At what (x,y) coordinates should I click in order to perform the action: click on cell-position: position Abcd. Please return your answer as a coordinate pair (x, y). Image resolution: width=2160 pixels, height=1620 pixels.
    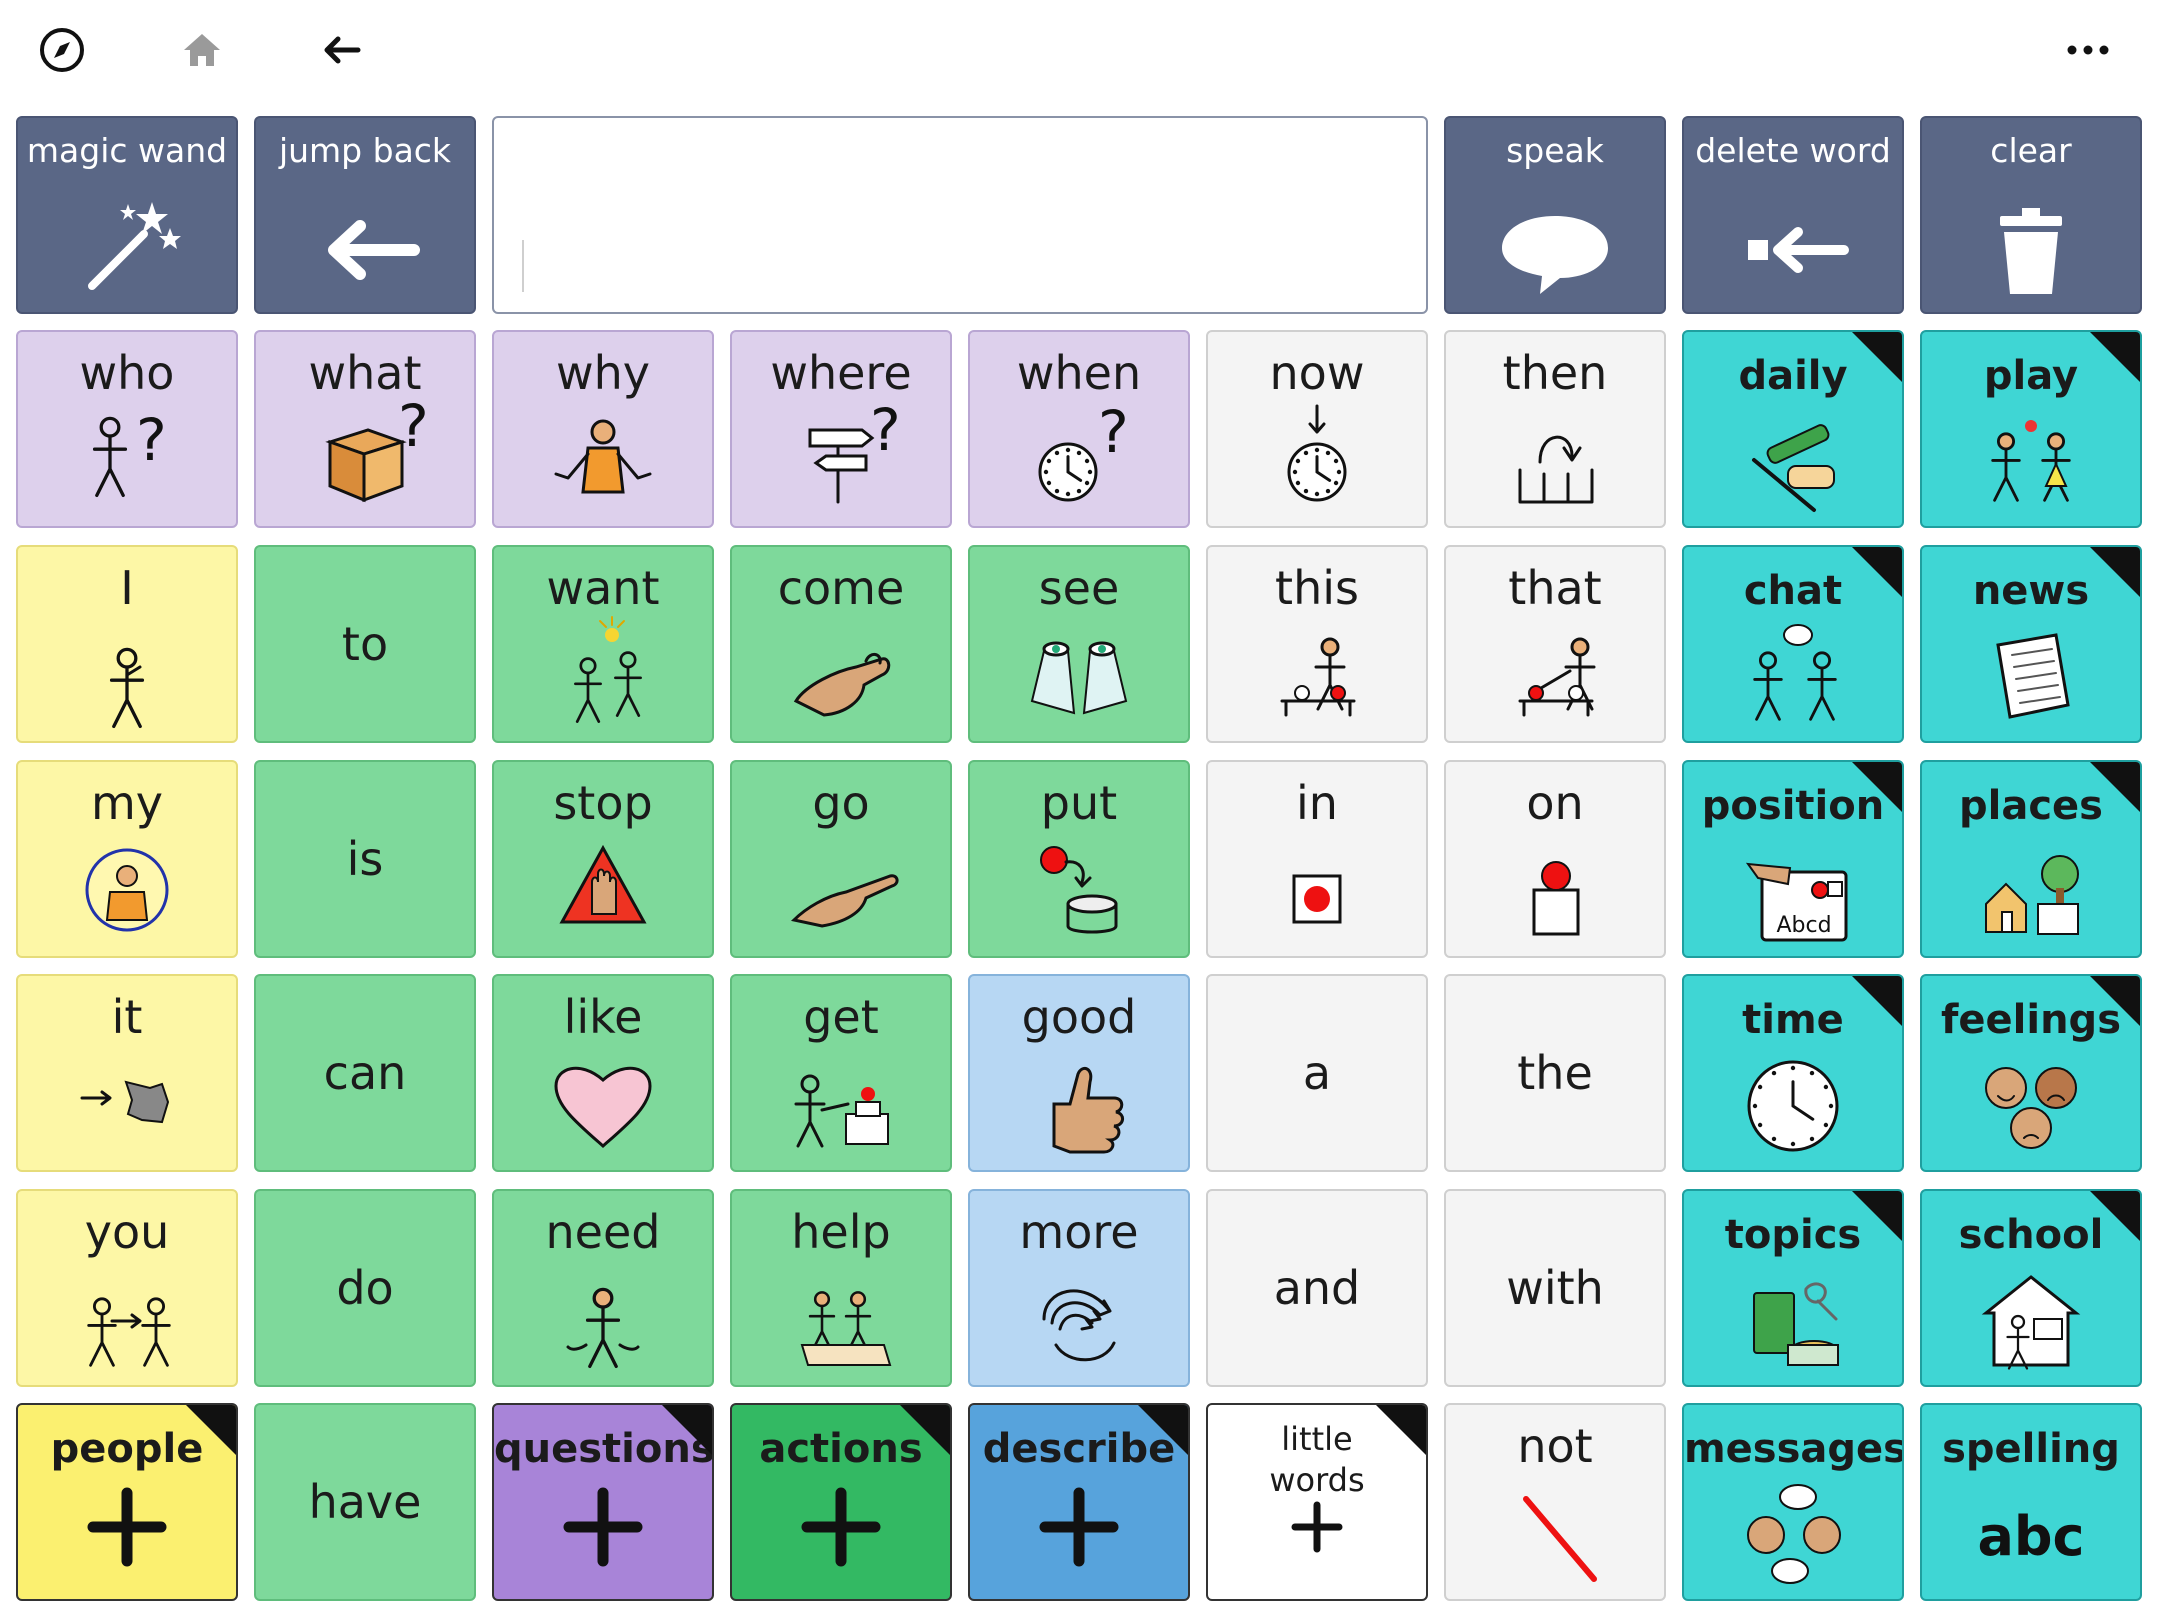
    Looking at the image, I should click on (1793, 859).